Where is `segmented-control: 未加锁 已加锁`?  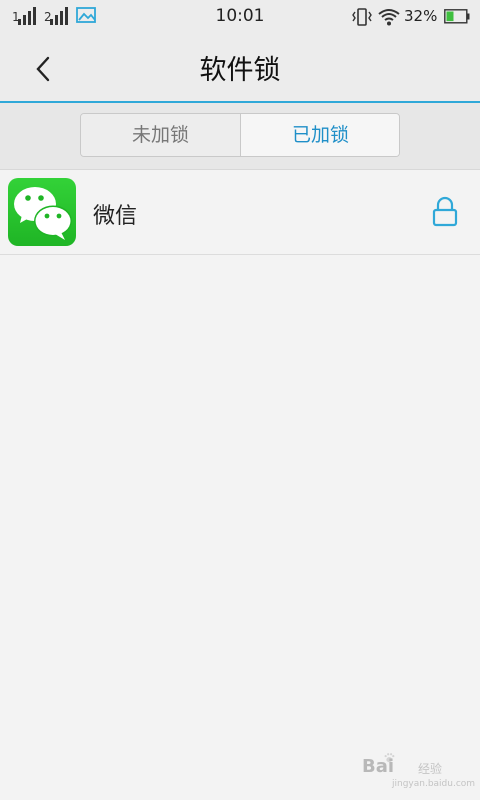 segmented-control: 未加锁 已加锁 is located at coordinates (240, 135).